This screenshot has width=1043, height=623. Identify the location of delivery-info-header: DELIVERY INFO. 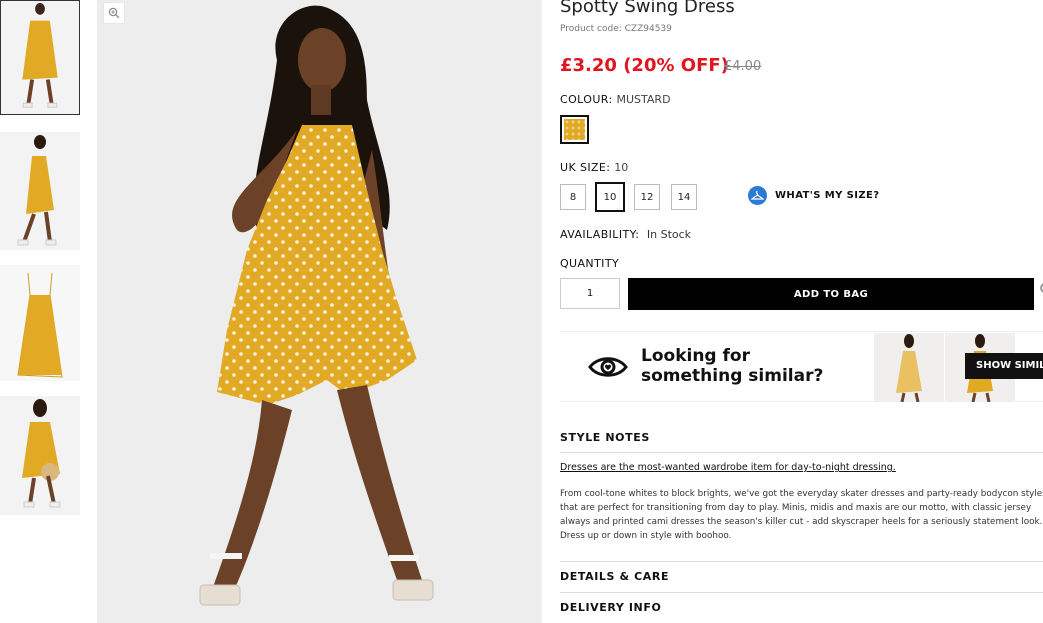
(801, 607).